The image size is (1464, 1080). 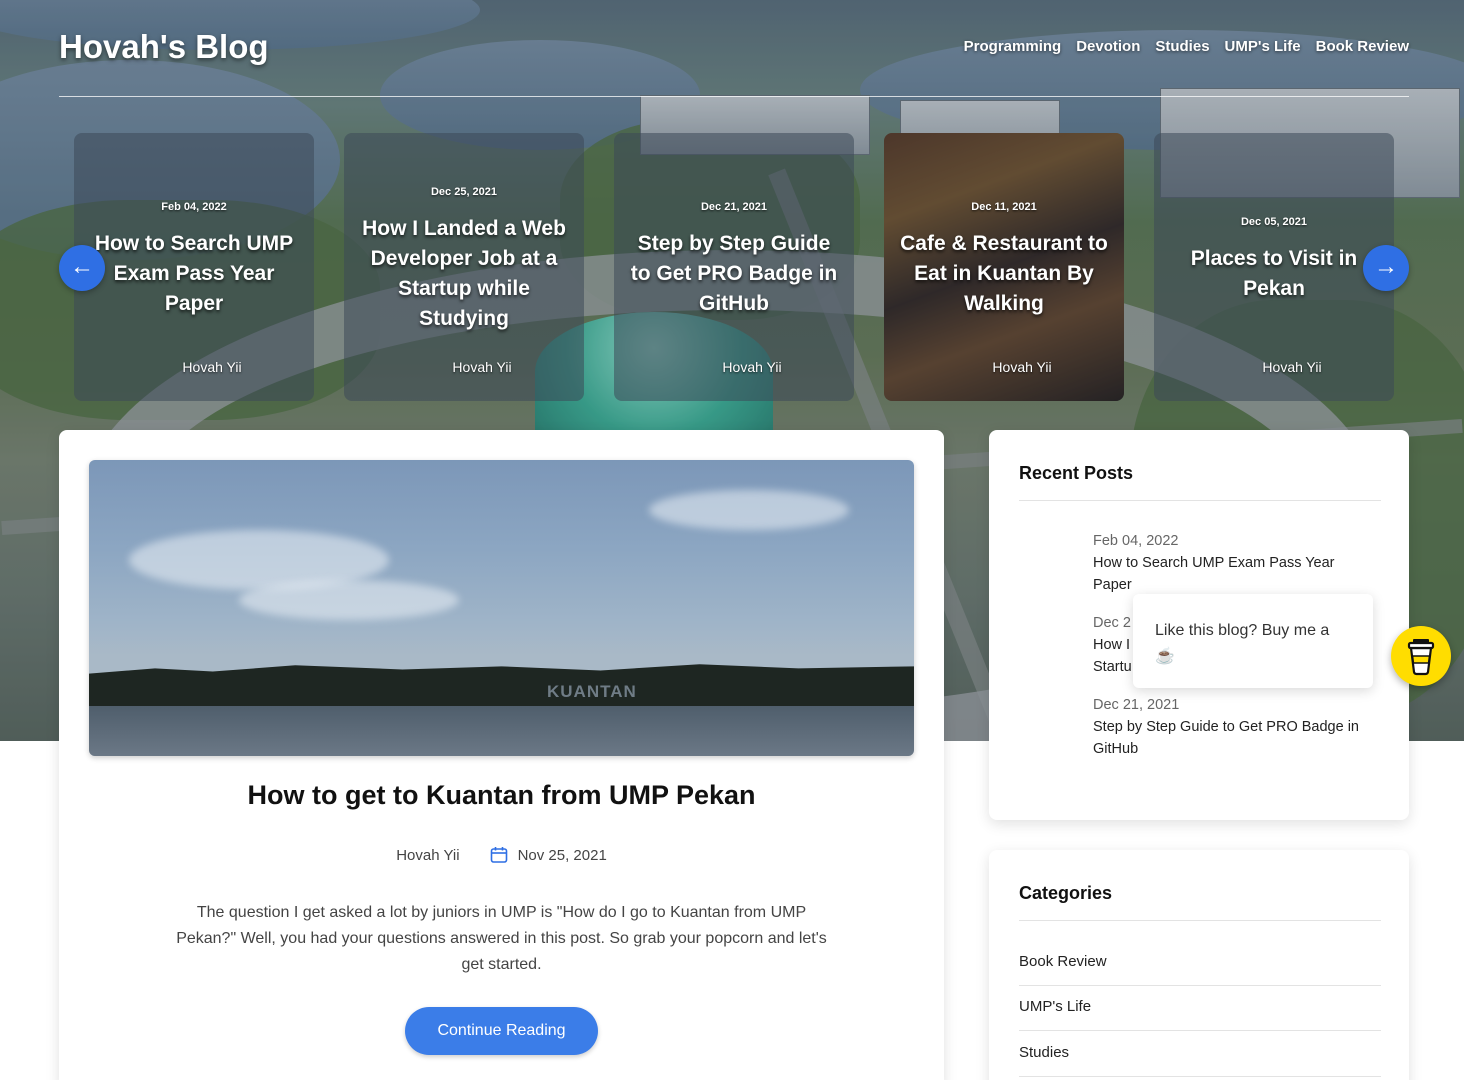 What do you see at coordinates (1108, 46) in the screenshot?
I see `nav-item-devotion: Devotion` at bounding box center [1108, 46].